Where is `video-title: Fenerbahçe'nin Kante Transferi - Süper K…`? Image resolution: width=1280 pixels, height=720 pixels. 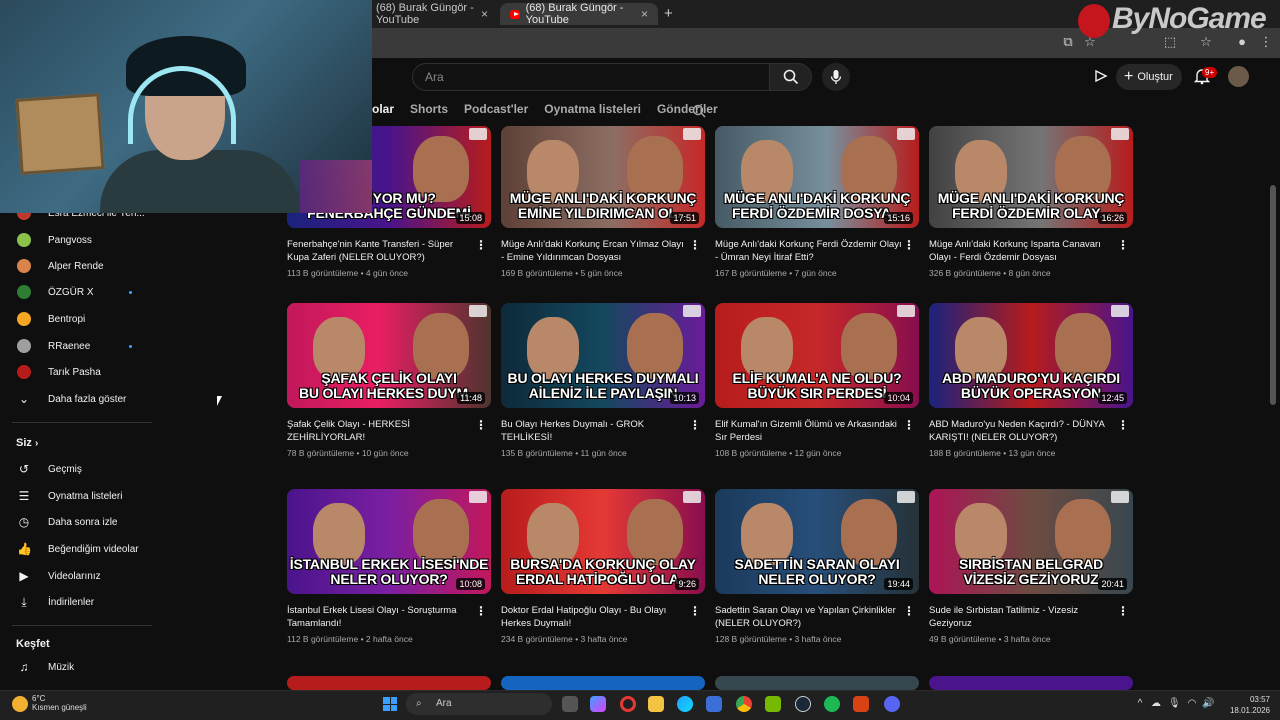 video-title: Fenerbahçe'nin Kante Transferi - Süper K… is located at coordinates (381, 251).